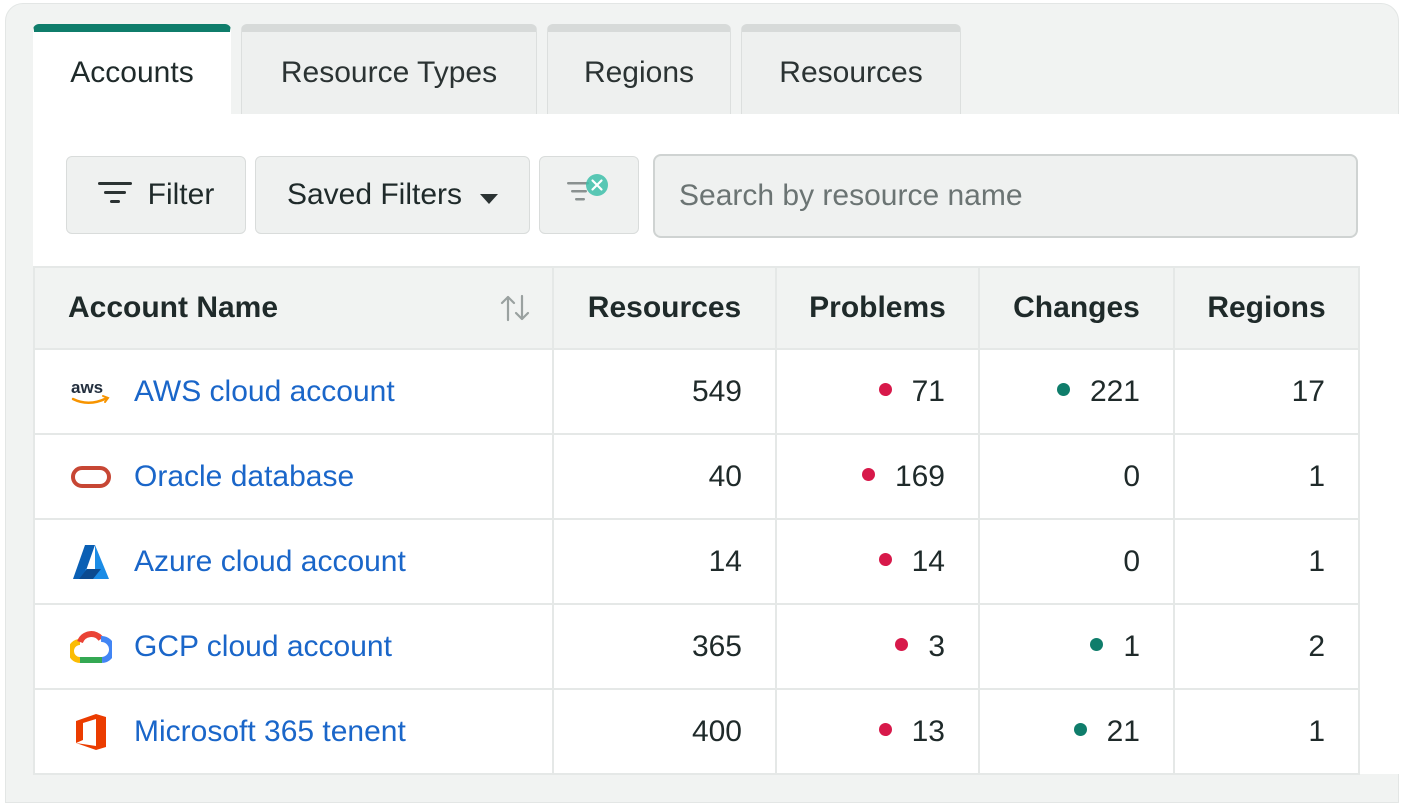  What do you see at coordinates (489, 195) in the screenshot?
I see `caret-down-icon` at bounding box center [489, 195].